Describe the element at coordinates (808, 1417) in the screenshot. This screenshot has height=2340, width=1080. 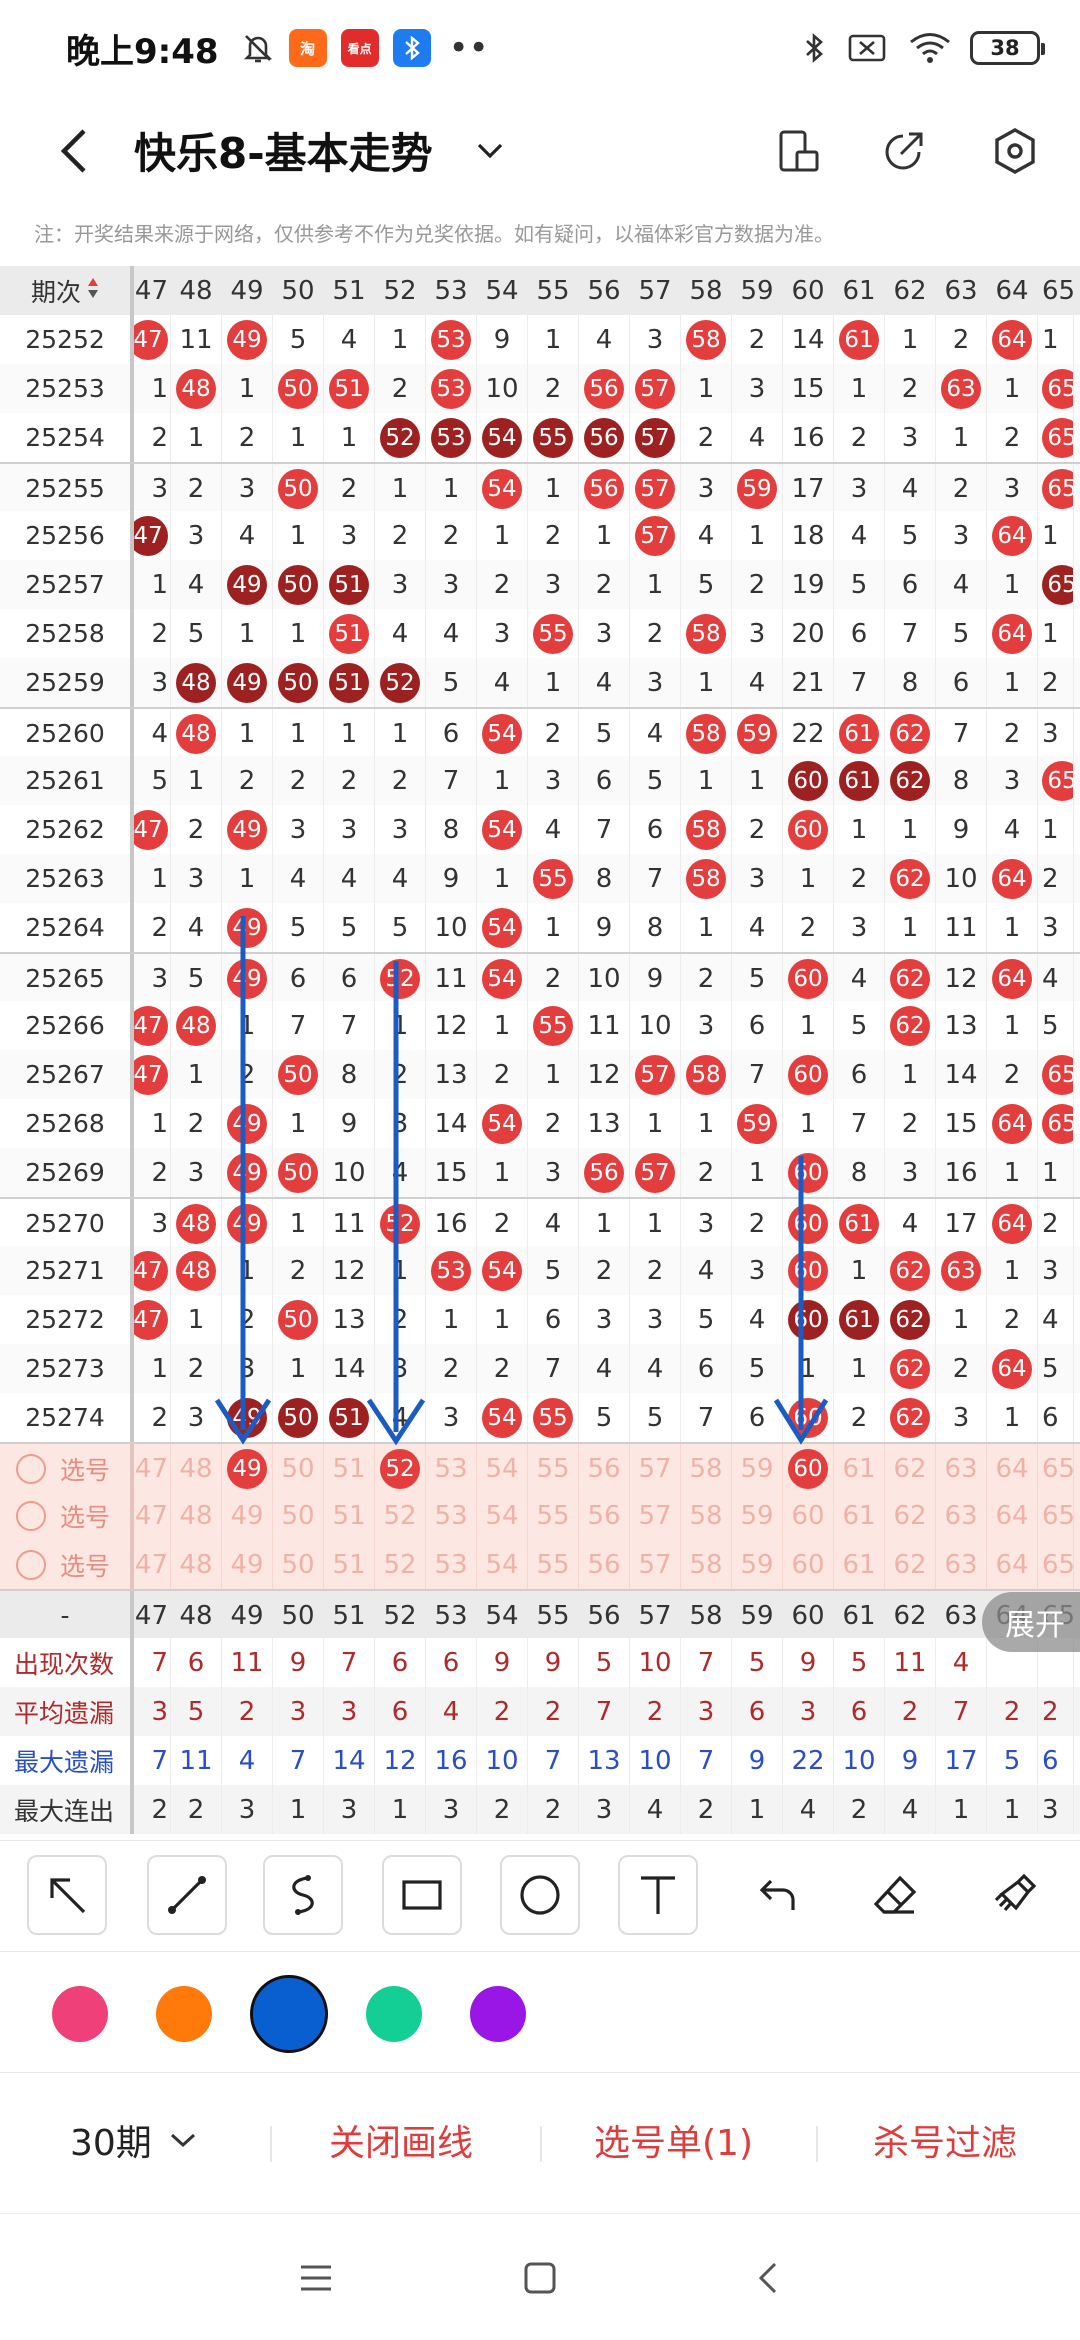
I see `grid-cell: 60` at that location.